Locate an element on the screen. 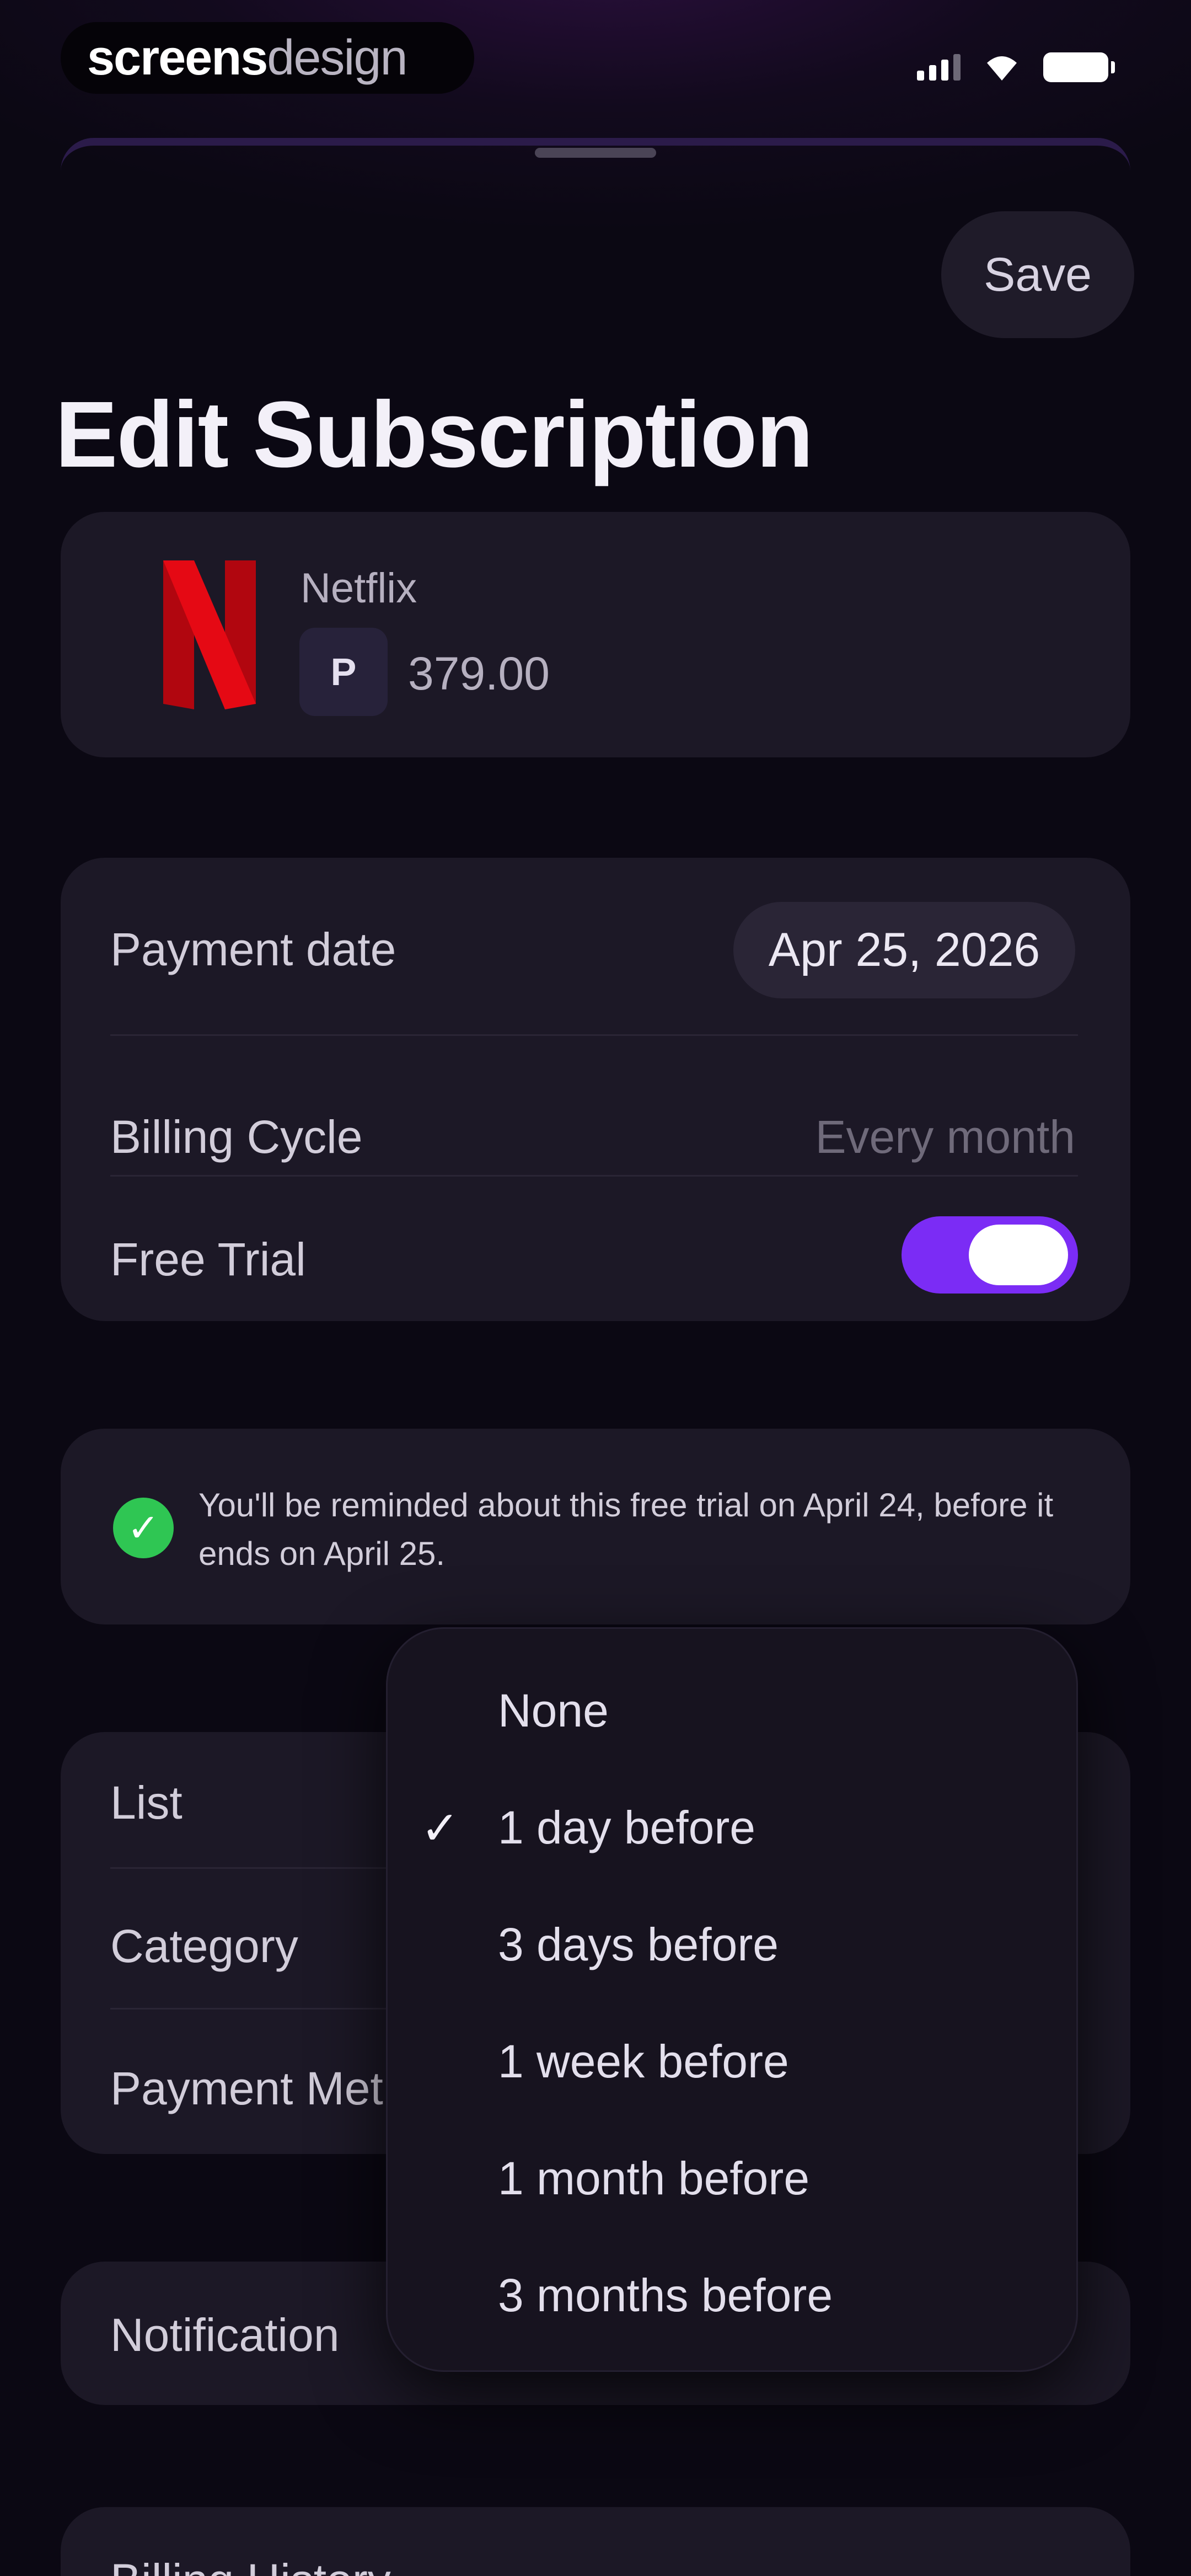 The image size is (1191, 2576). notification-label: Notification is located at coordinates (225, 2335).